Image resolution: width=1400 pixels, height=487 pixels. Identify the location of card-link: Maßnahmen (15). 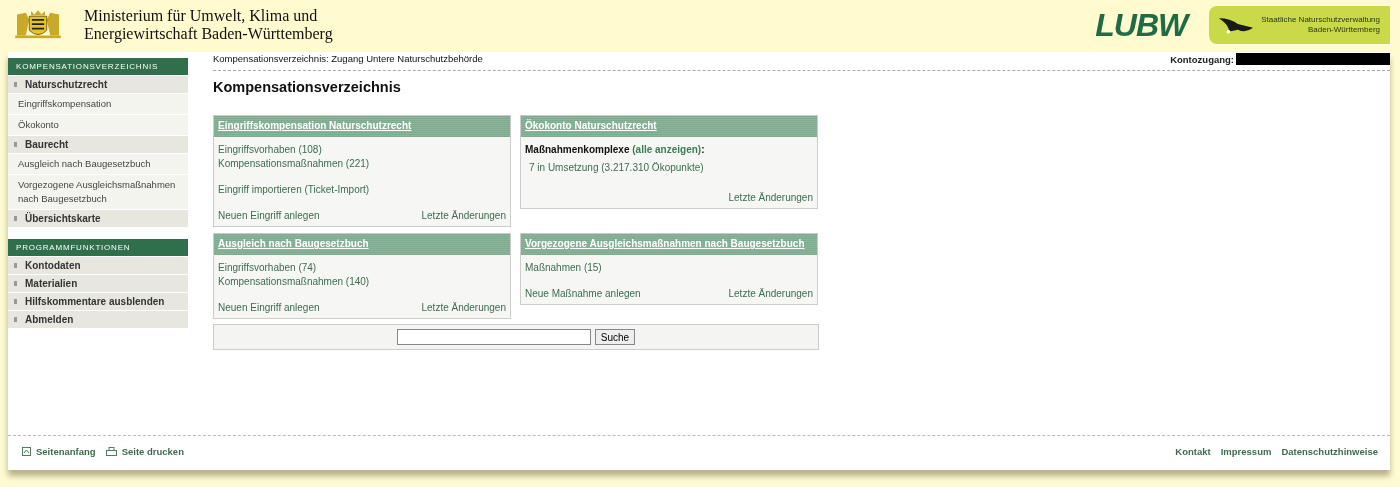
(563, 267).